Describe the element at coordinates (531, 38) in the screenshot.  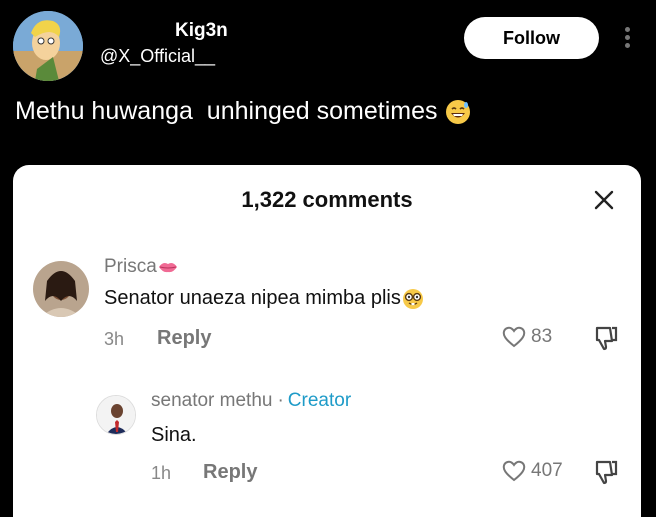
I see `follow-button: Follow` at that location.